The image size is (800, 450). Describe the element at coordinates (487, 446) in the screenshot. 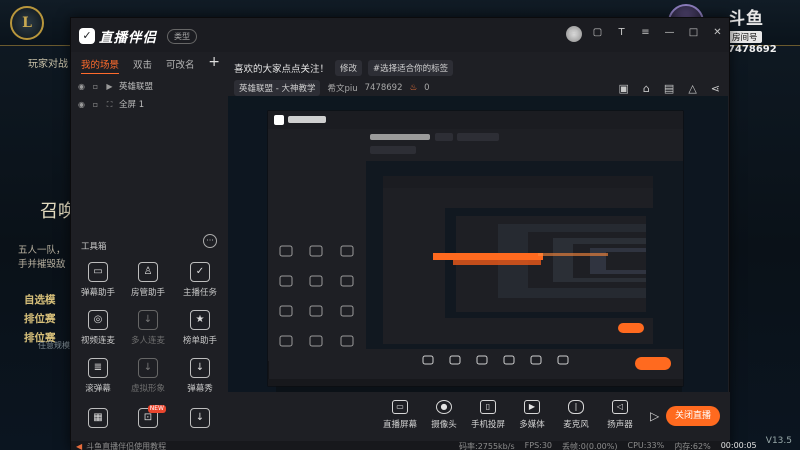

I see `bitrate: 码率:2755kb/s` at that location.